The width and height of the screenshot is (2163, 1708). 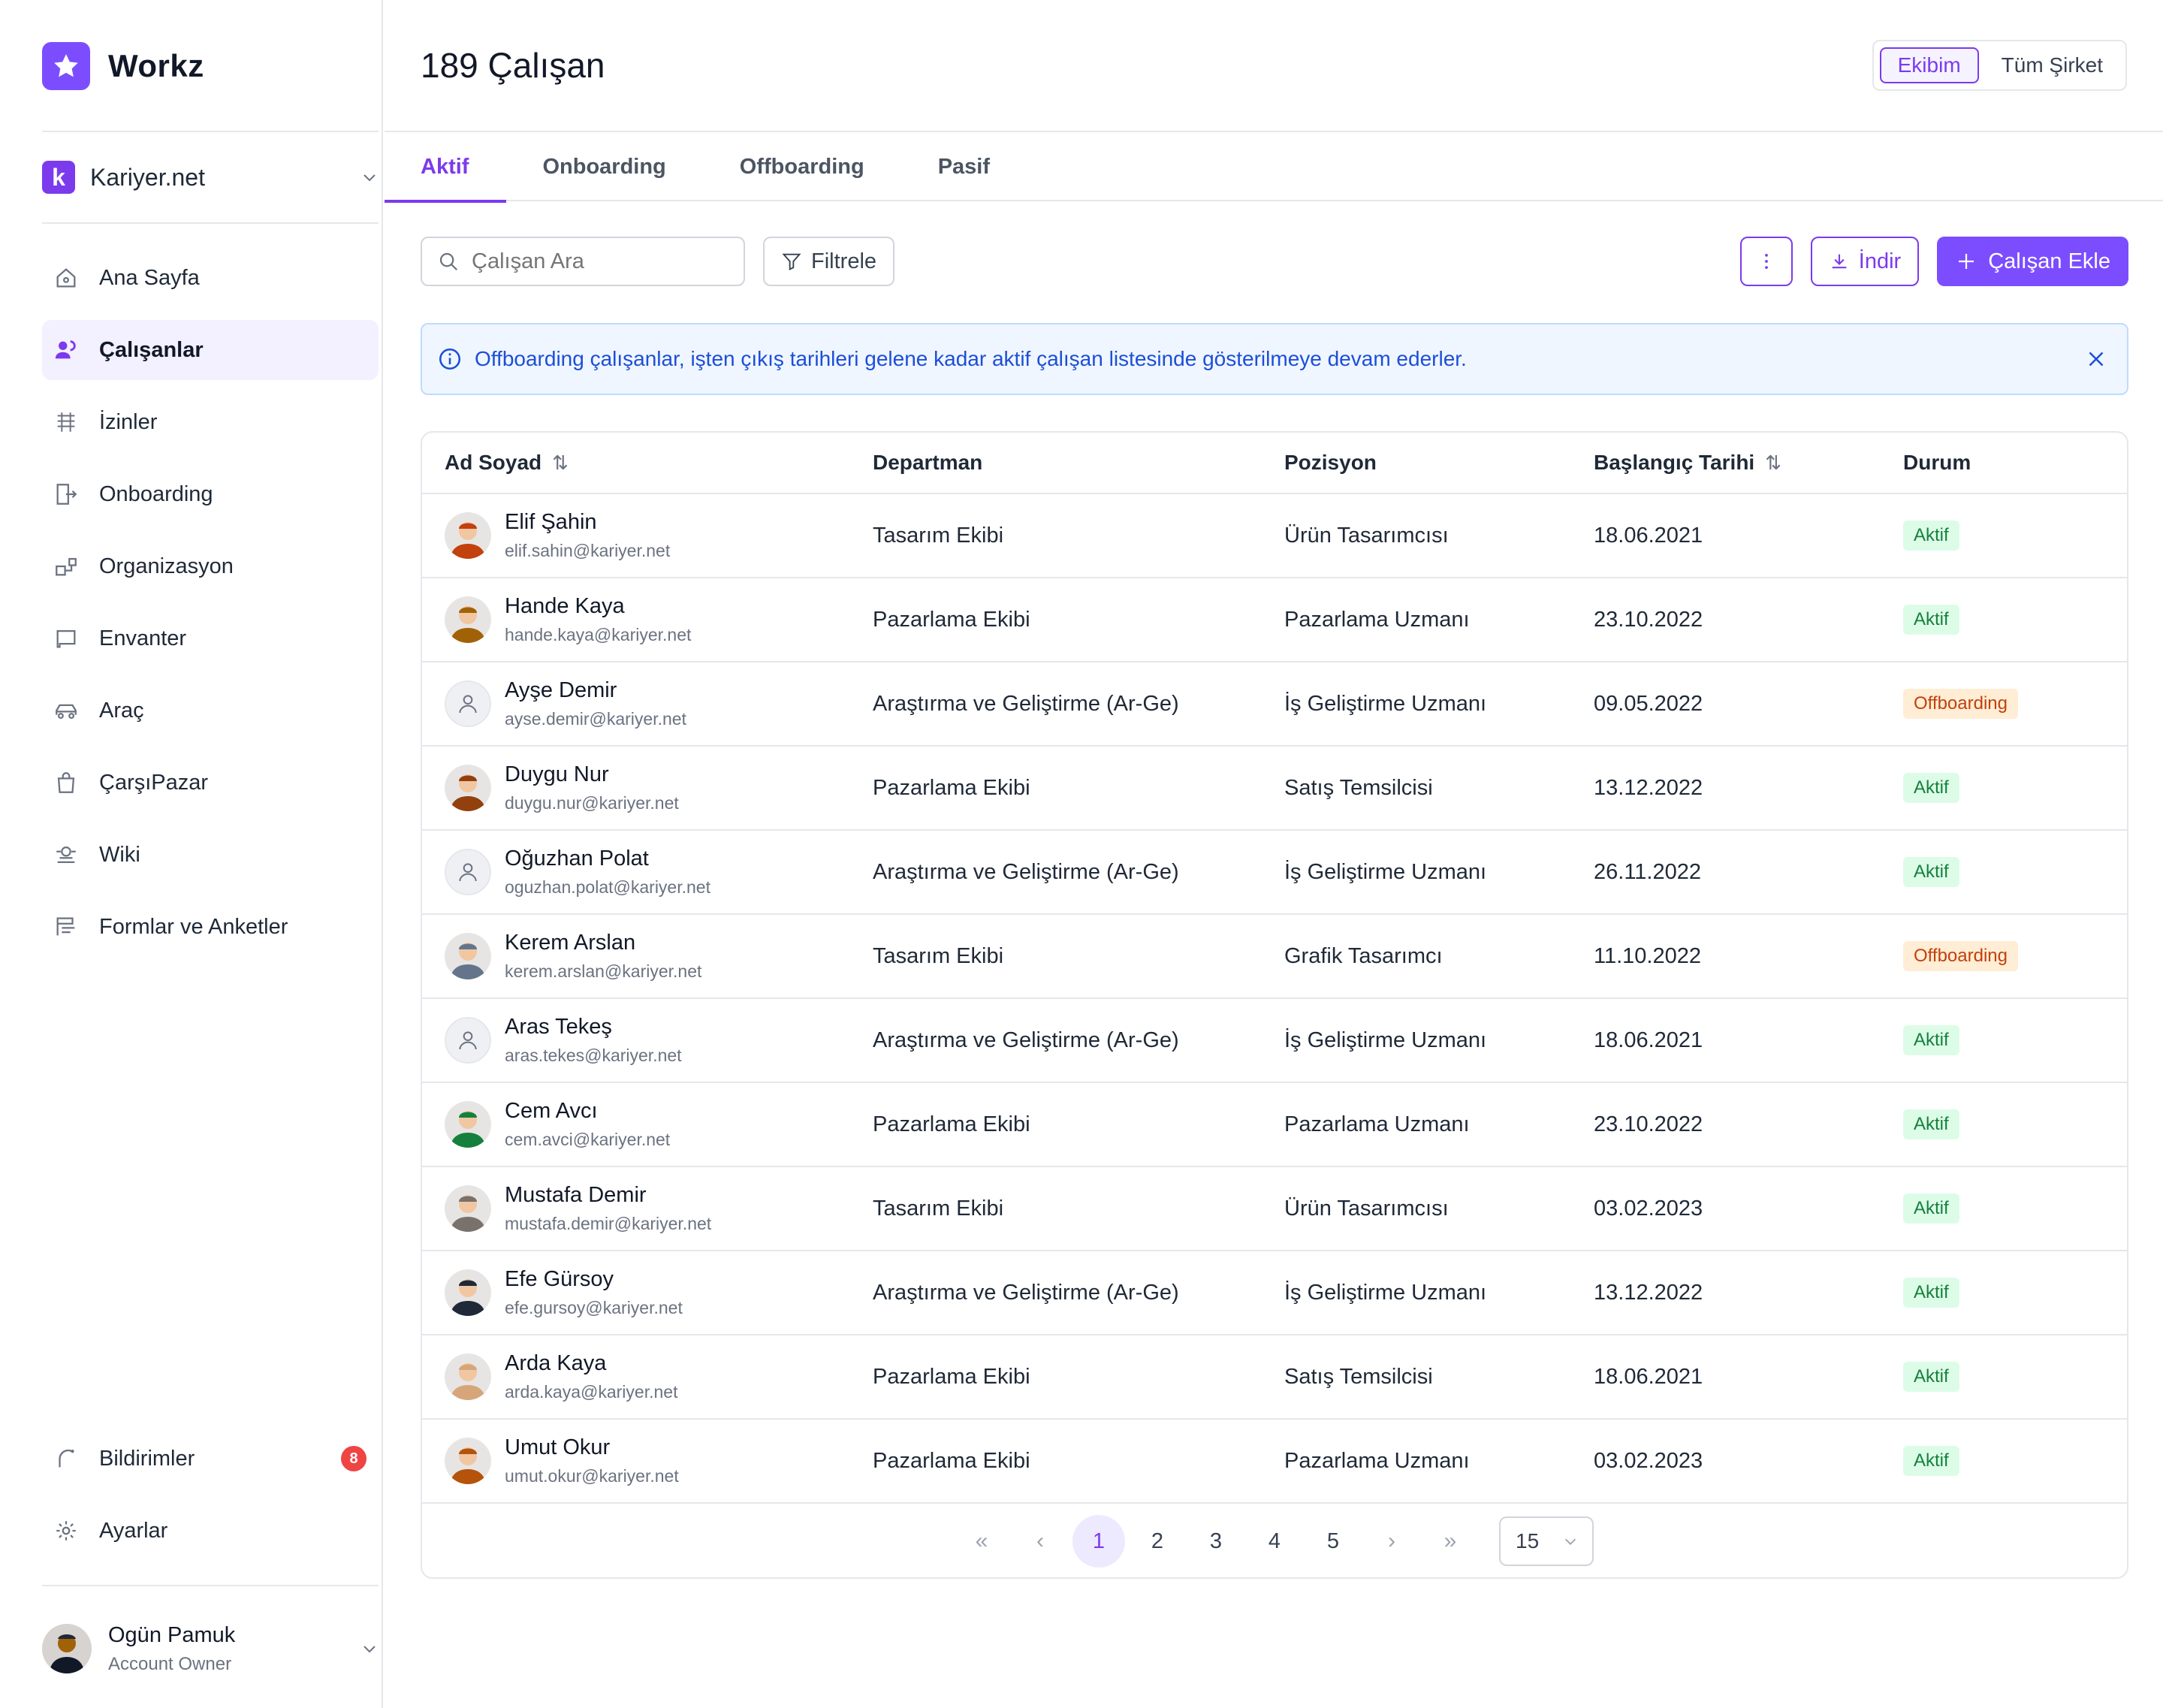 I want to click on tab-pasif: Pasif, so click(x=964, y=166).